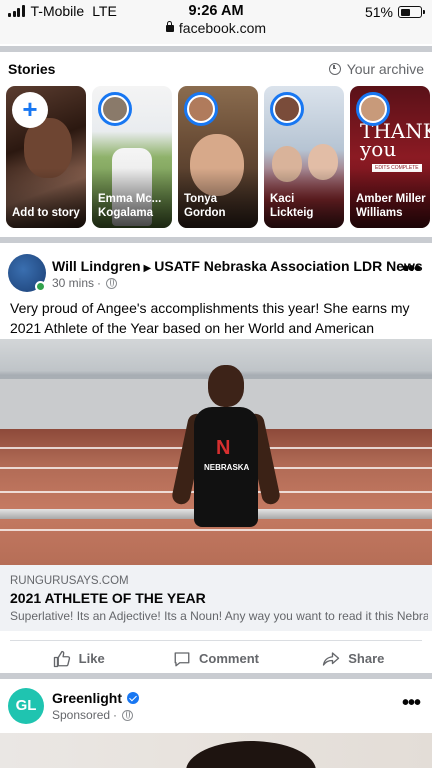 The height and width of the screenshot is (768, 432). Describe the element at coordinates (169, 26) in the screenshot. I see `lock-icon` at that location.